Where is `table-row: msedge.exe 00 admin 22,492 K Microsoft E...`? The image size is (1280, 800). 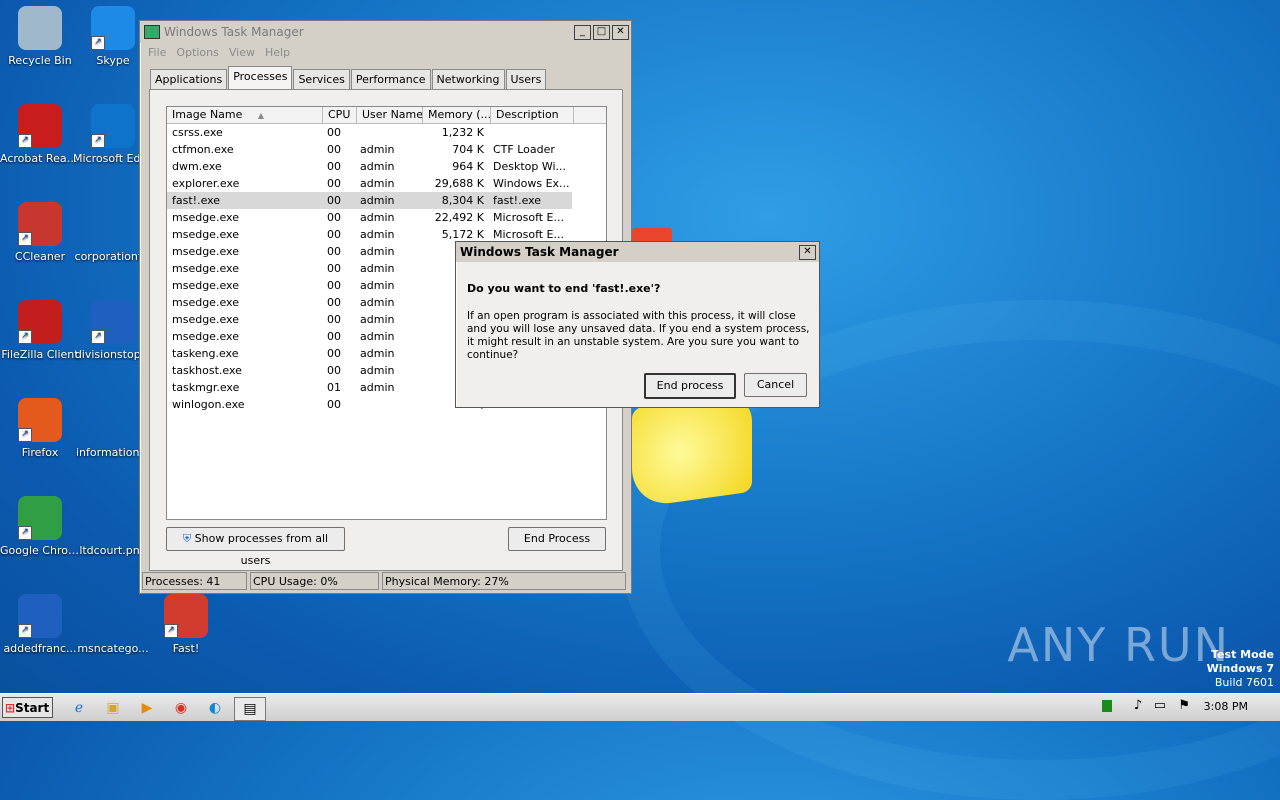 table-row: msedge.exe 00 admin 22,492 K Microsoft E... is located at coordinates (386, 217).